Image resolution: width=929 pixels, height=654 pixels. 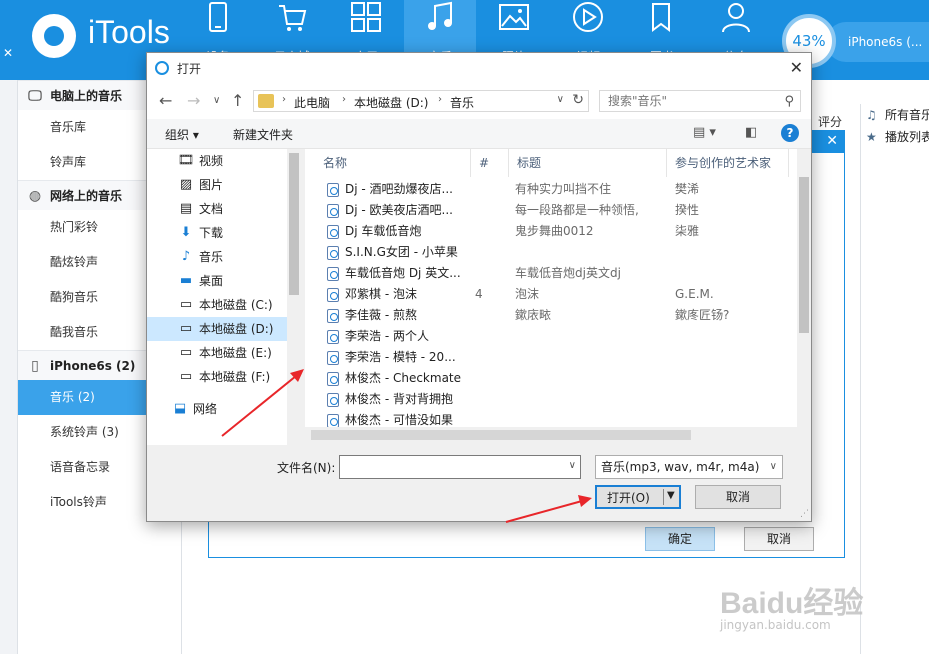 I want to click on file-row: 林俊杰 - Checkmate, so click(x=551, y=378).